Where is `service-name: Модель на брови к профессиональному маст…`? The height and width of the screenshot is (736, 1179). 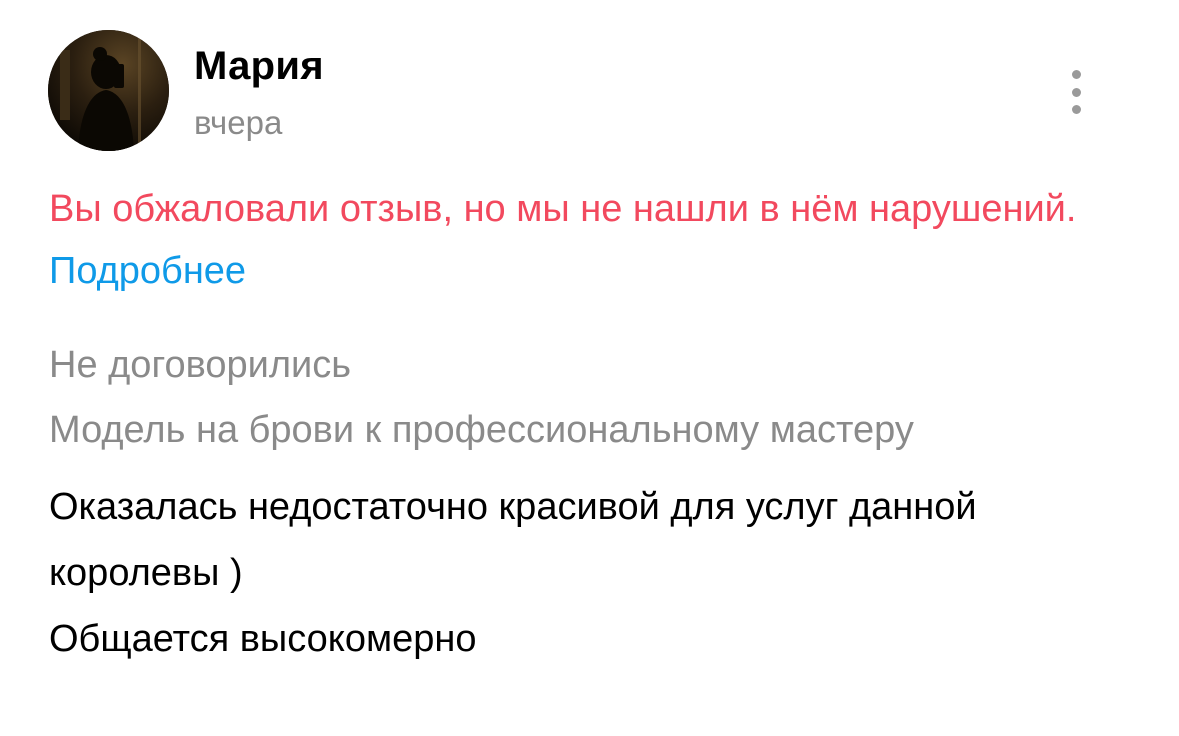
service-name: Модель на брови к профессиональному маст… is located at coordinates (481, 430).